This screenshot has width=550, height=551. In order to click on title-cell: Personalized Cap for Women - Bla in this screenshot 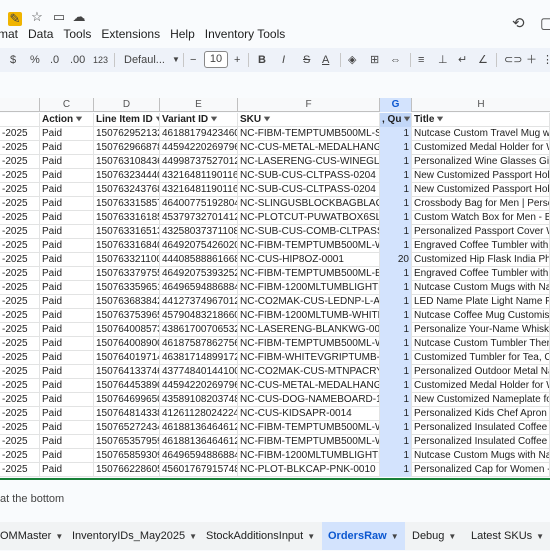, I will do `click(481, 470)`.